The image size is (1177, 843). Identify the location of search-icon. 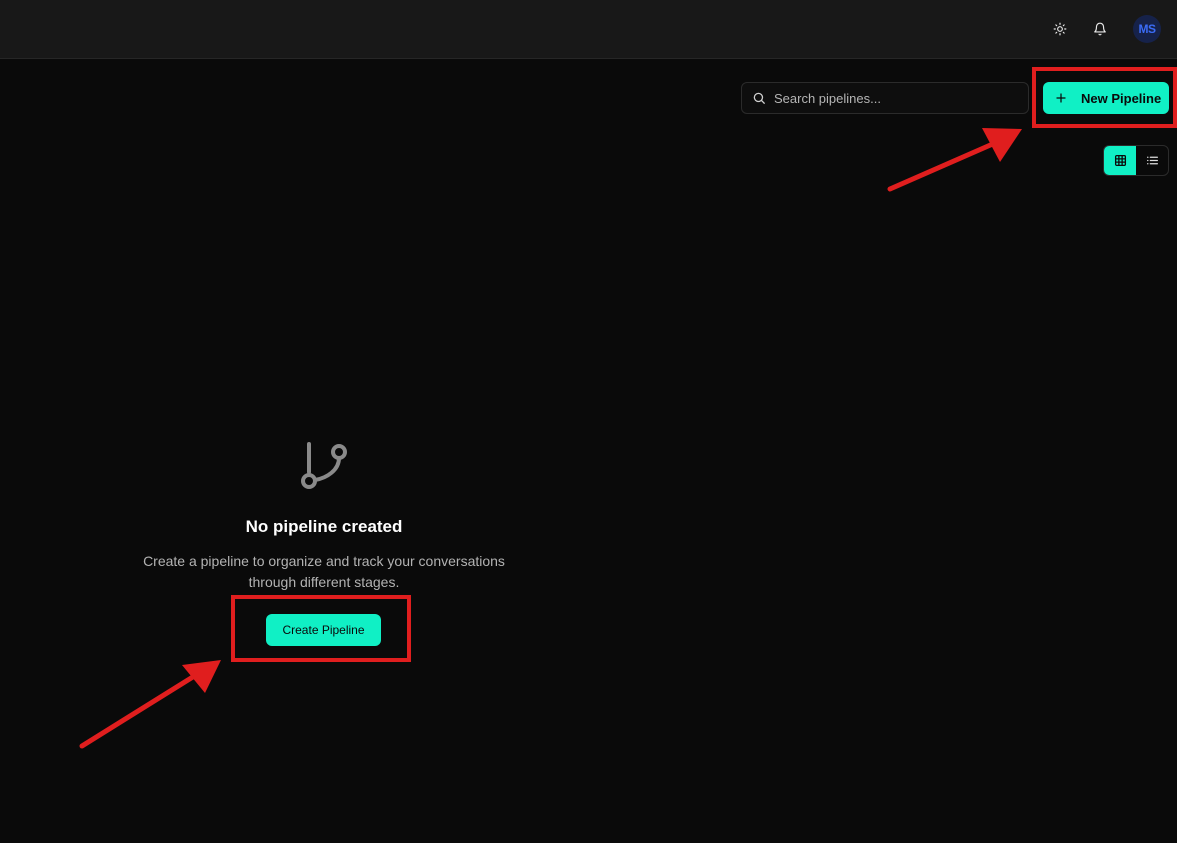
(759, 98).